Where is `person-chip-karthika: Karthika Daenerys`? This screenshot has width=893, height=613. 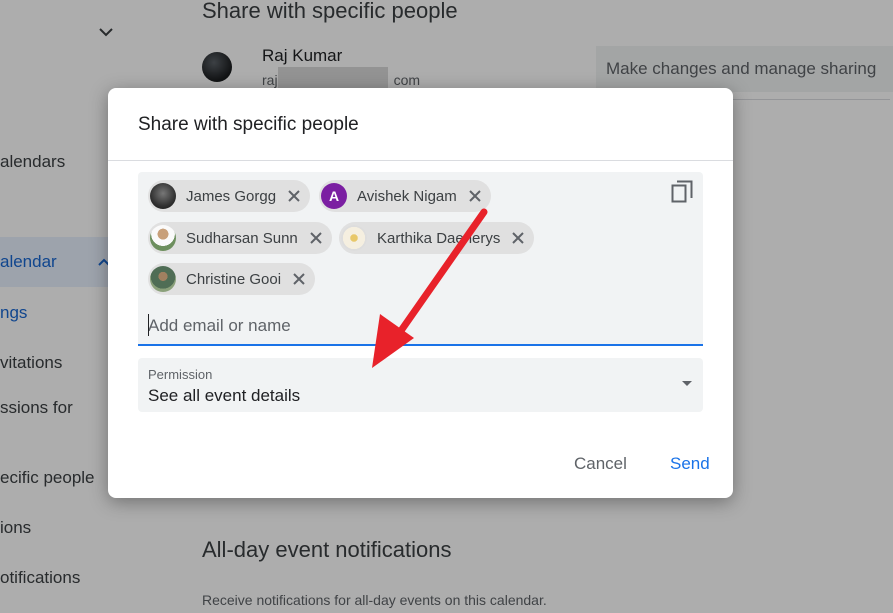
person-chip-karthika: Karthika Daenerys is located at coordinates (437, 238).